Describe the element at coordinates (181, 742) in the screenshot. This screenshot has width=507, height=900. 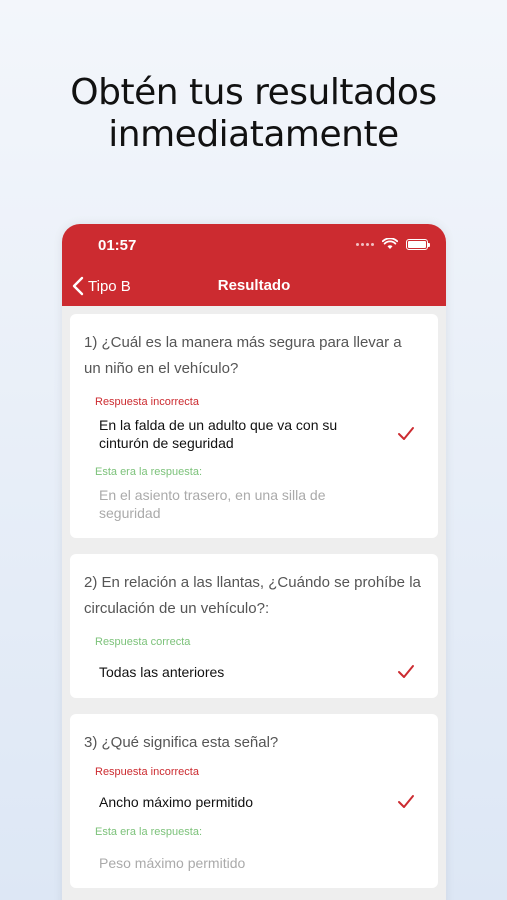
I see `question-text: 3) ¿Qué significa esta señal?` at that location.